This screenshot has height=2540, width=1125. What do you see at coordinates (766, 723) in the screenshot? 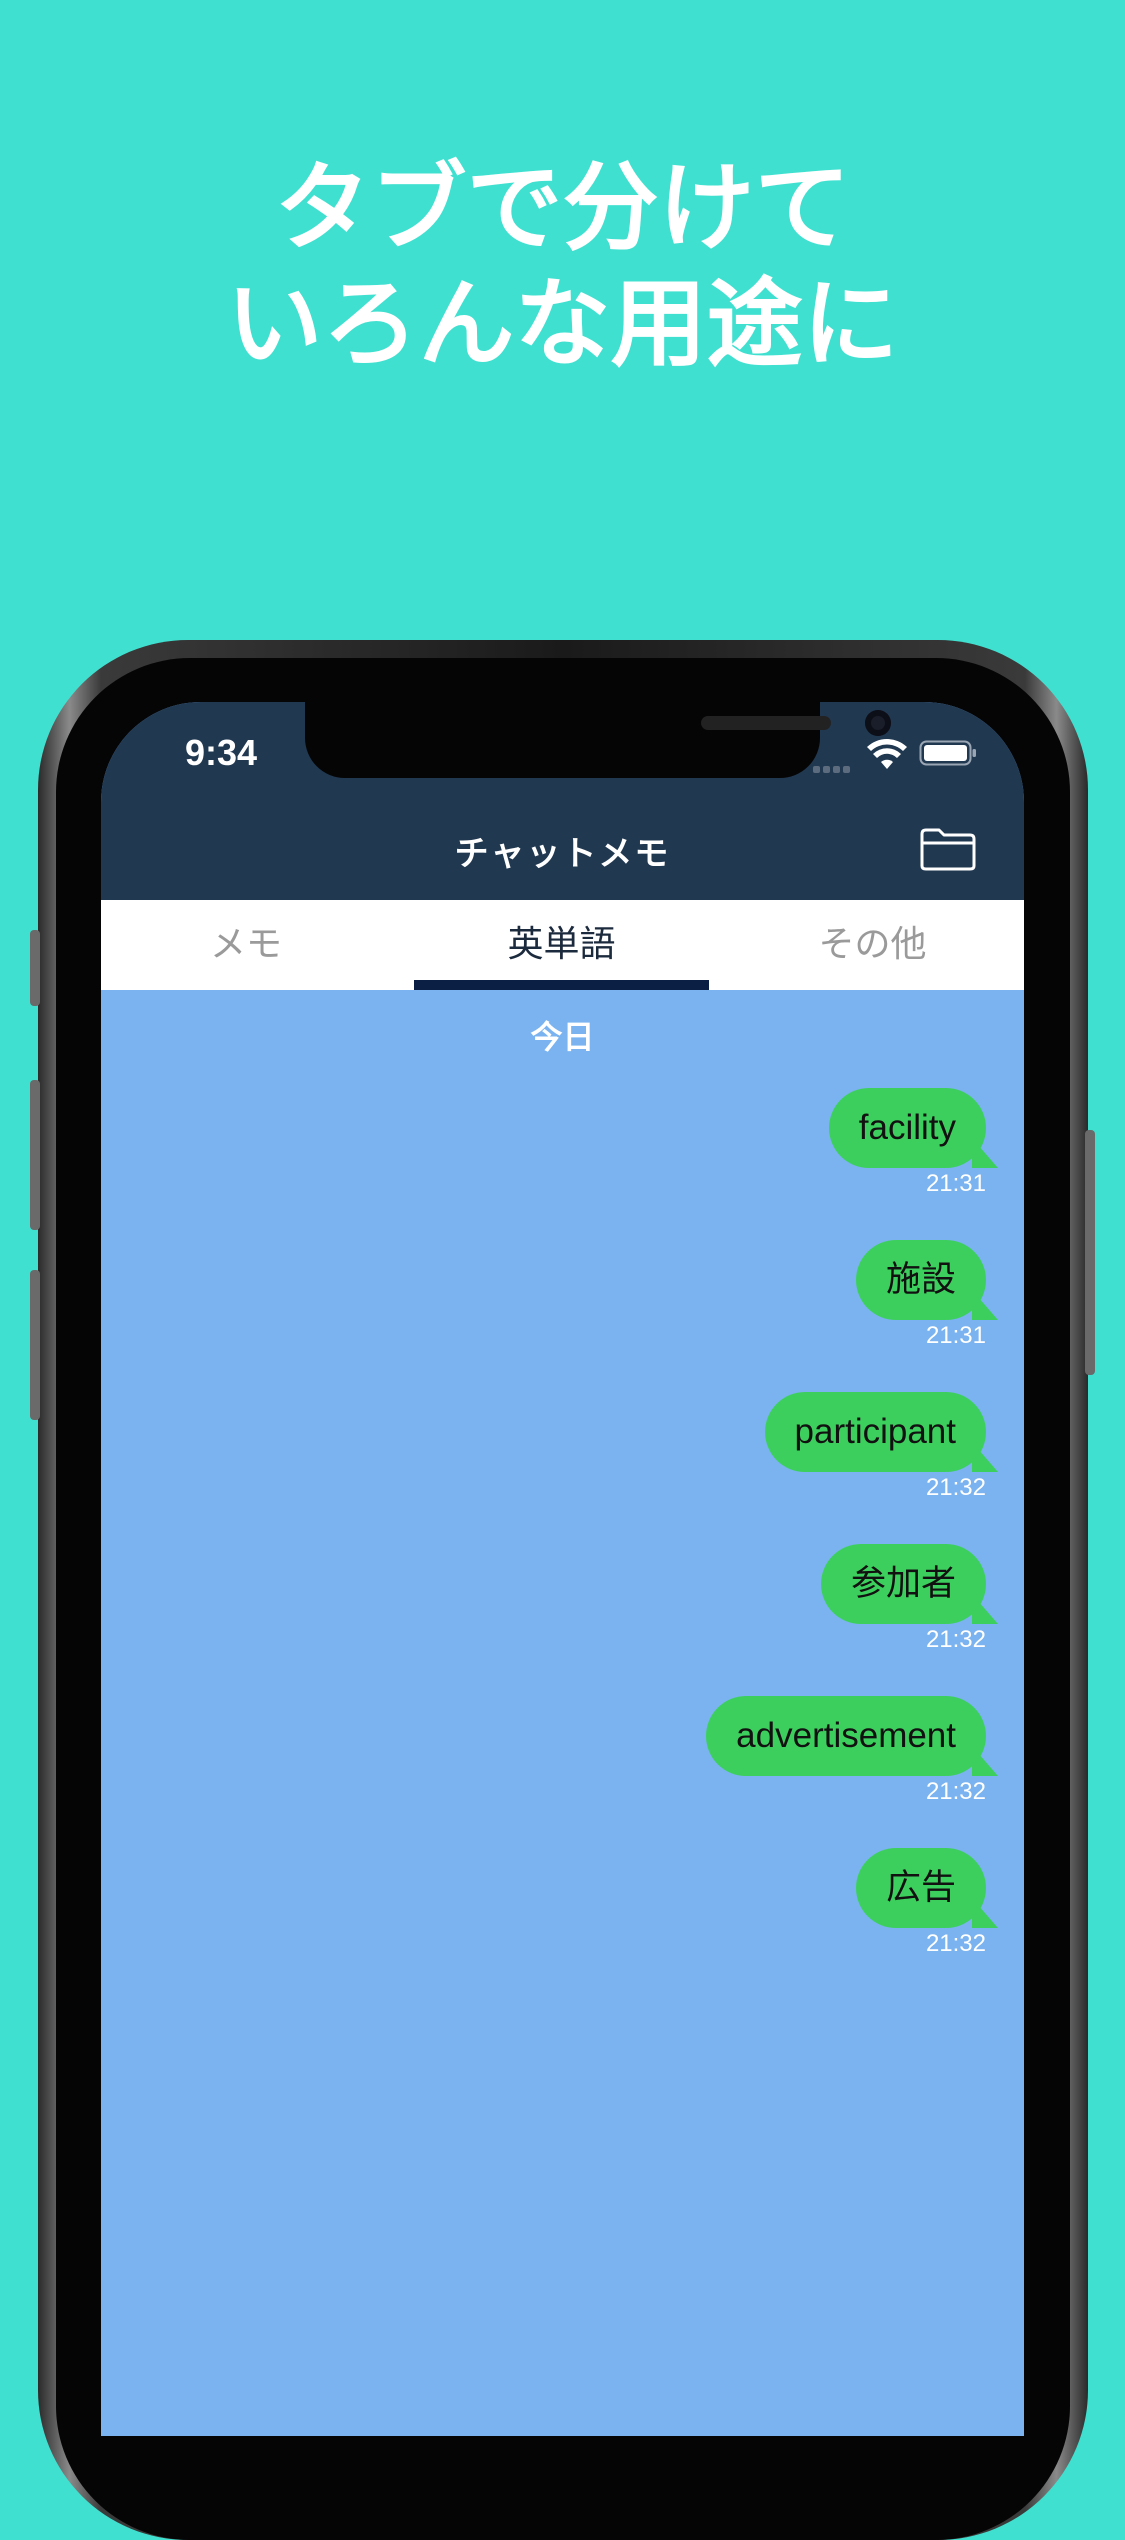
I see `speaker-grille` at bounding box center [766, 723].